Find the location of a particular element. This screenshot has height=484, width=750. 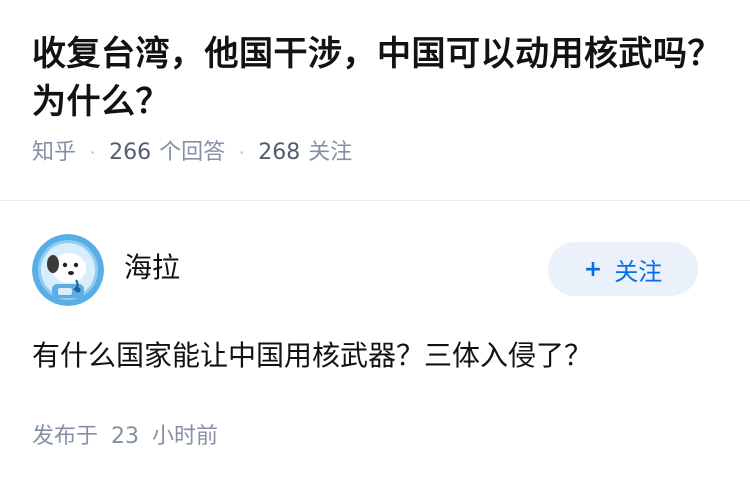

publish-prefix: 发布于 is located at coordinates (65, 436).